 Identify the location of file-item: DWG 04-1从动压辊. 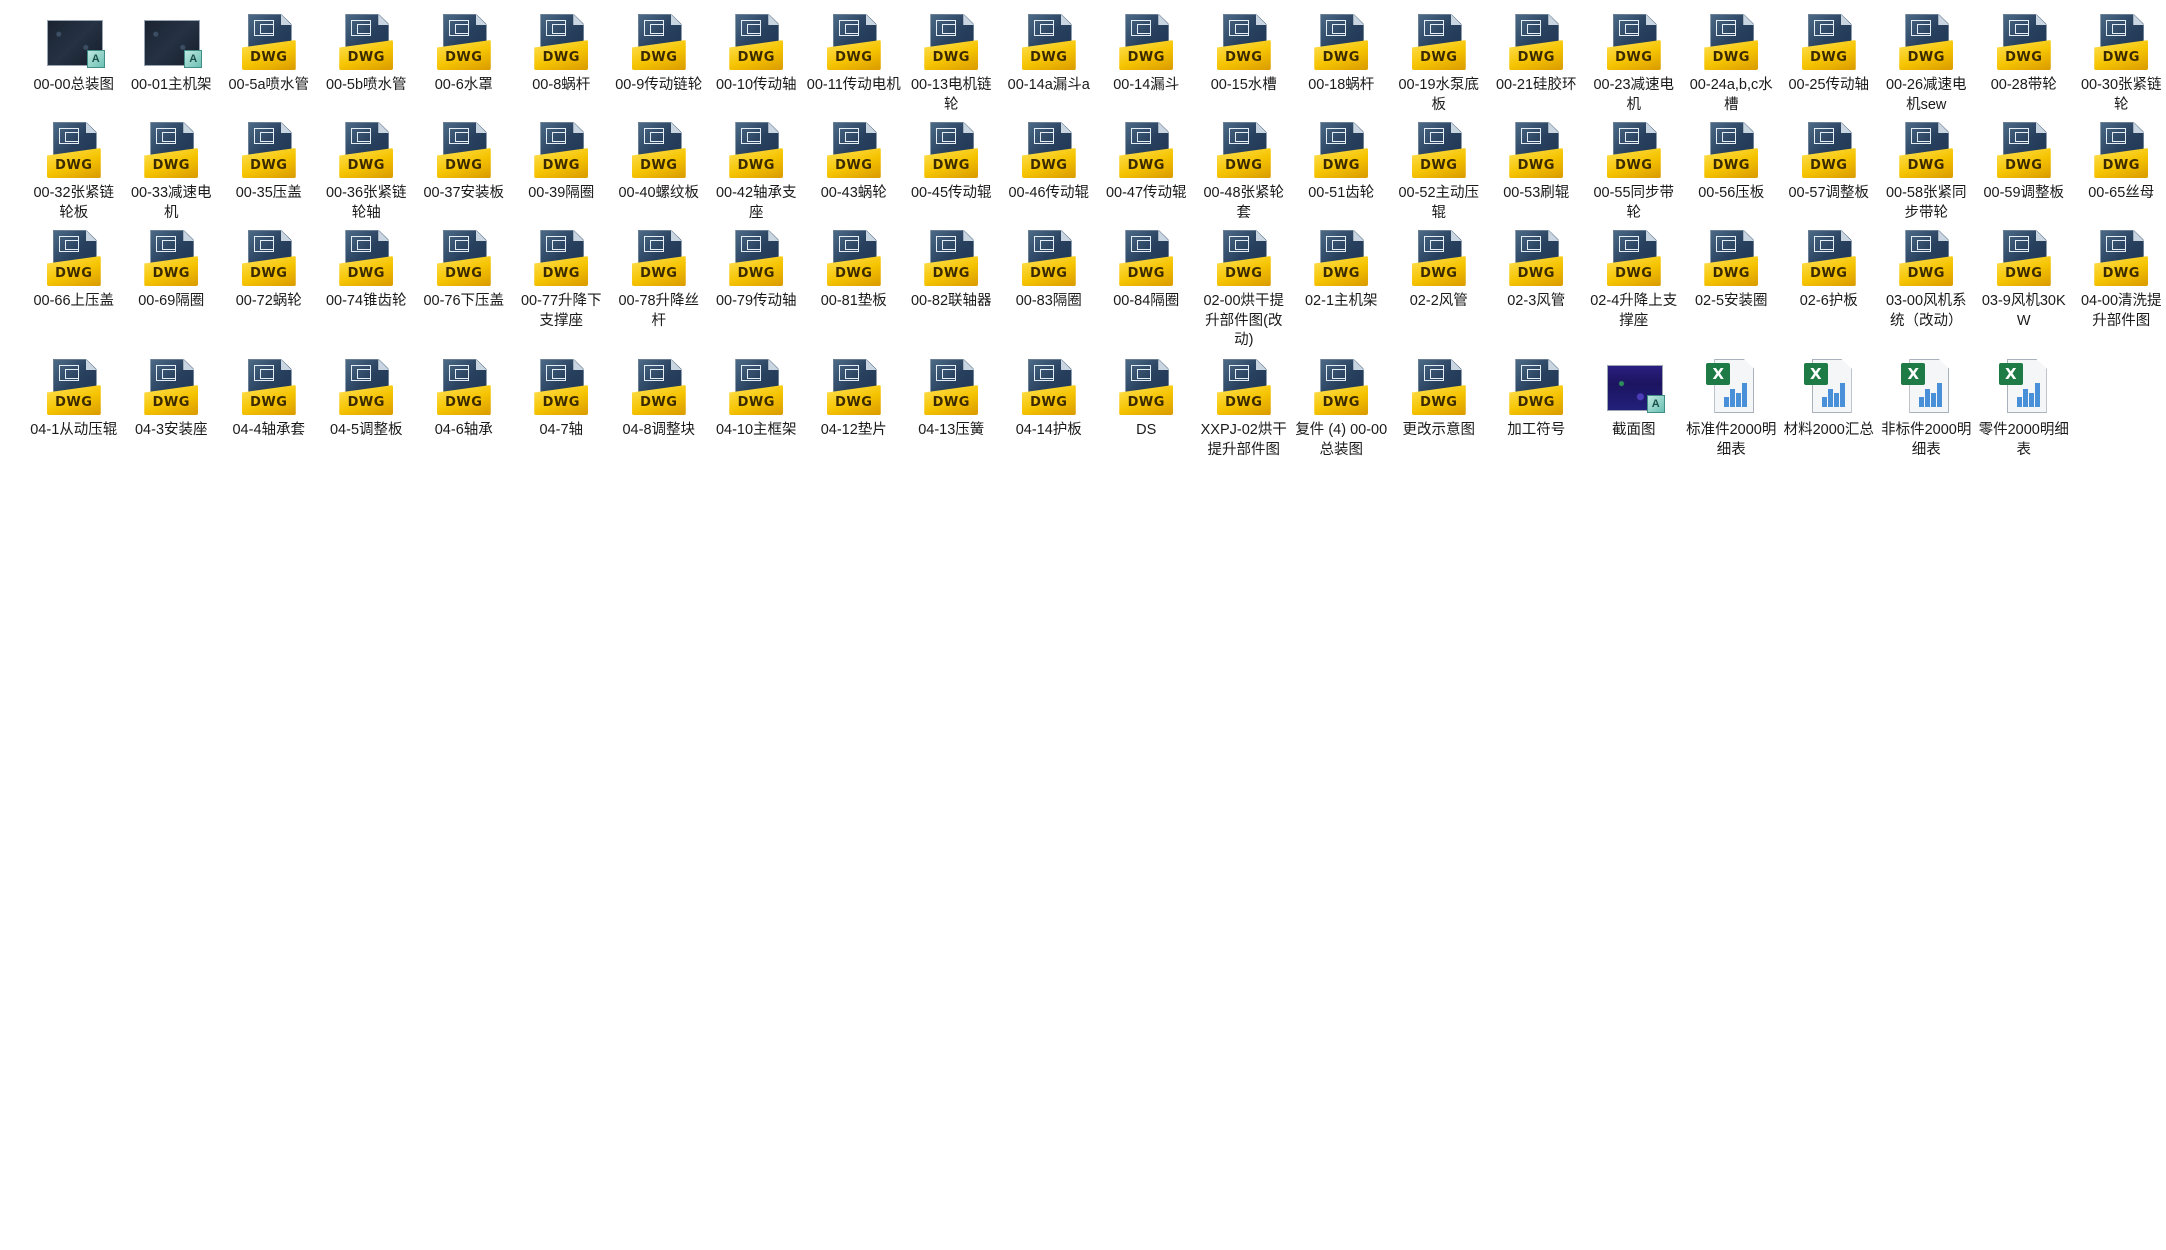
(74, 432).